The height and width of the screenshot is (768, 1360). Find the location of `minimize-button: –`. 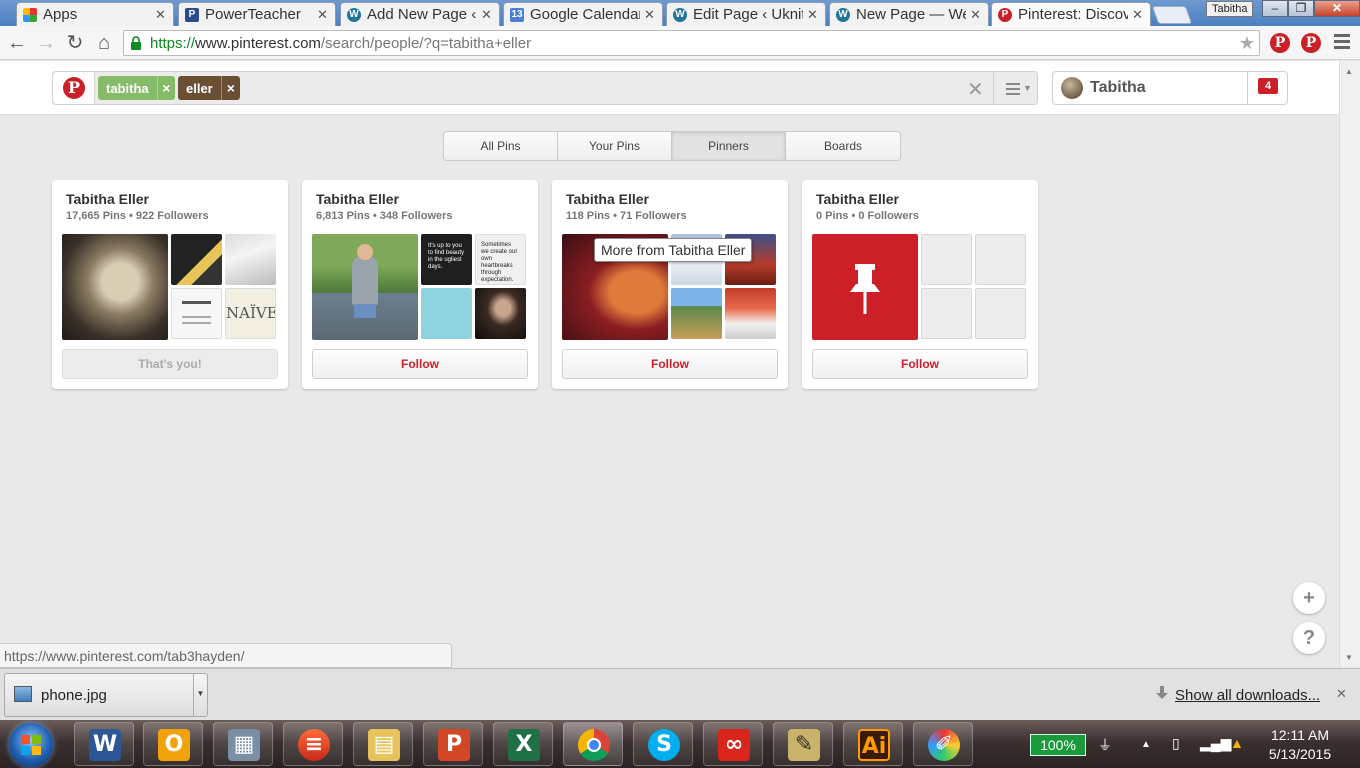

minimize-button: – is located at coordinates (1275, 8).